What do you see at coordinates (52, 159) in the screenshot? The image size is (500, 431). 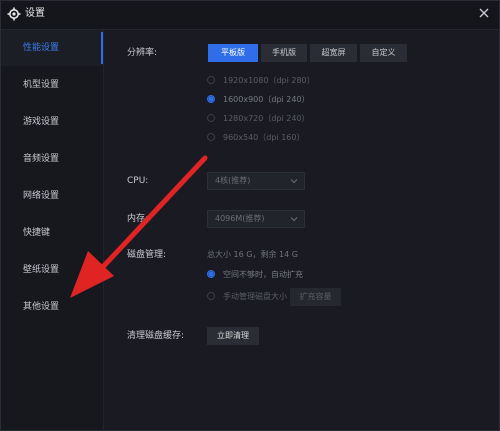 I see `sidebar-item-audio: 音频设置` at bounding box center [52, 159].